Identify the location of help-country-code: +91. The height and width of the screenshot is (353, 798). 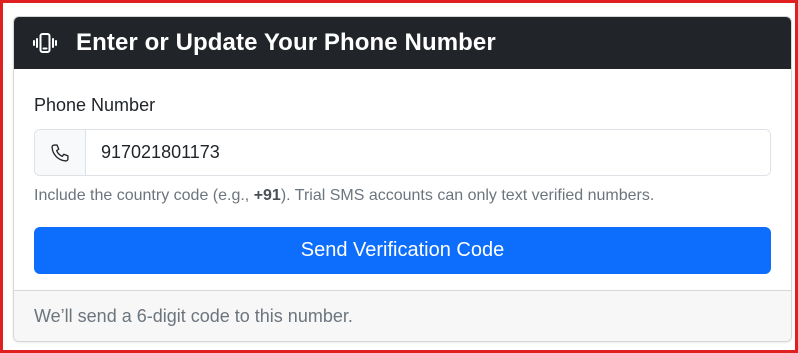
(267, 195).